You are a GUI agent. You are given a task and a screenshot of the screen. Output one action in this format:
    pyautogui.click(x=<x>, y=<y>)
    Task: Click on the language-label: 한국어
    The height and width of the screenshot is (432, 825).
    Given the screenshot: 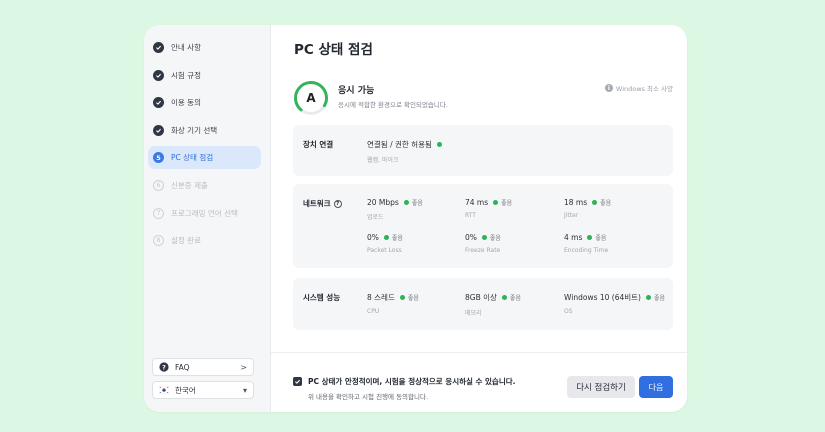 What is the action you would take?
    pyautogui.click(x=185, y=390)
    